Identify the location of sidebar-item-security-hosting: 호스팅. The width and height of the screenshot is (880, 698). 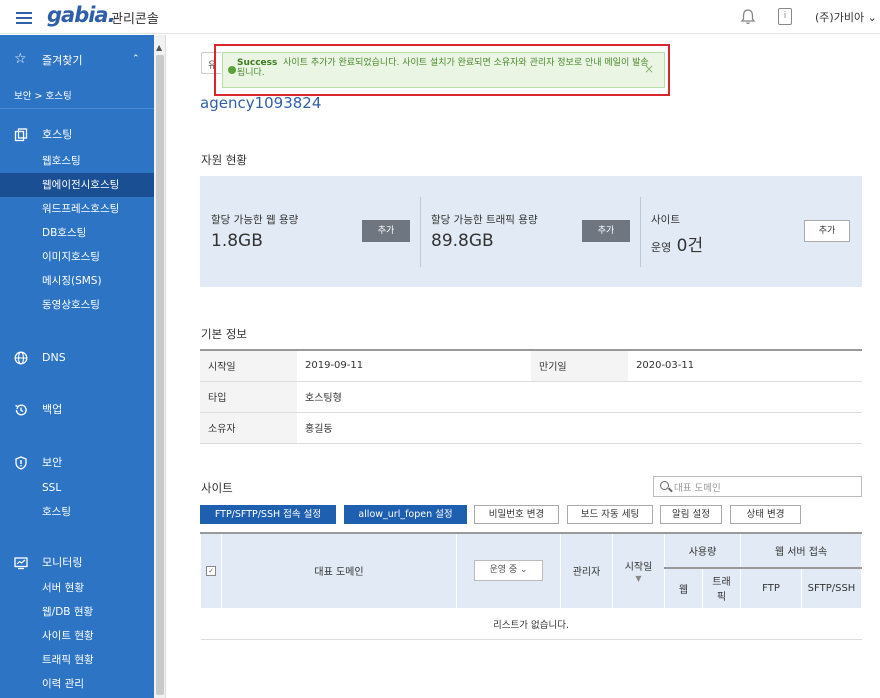
(77, 512).